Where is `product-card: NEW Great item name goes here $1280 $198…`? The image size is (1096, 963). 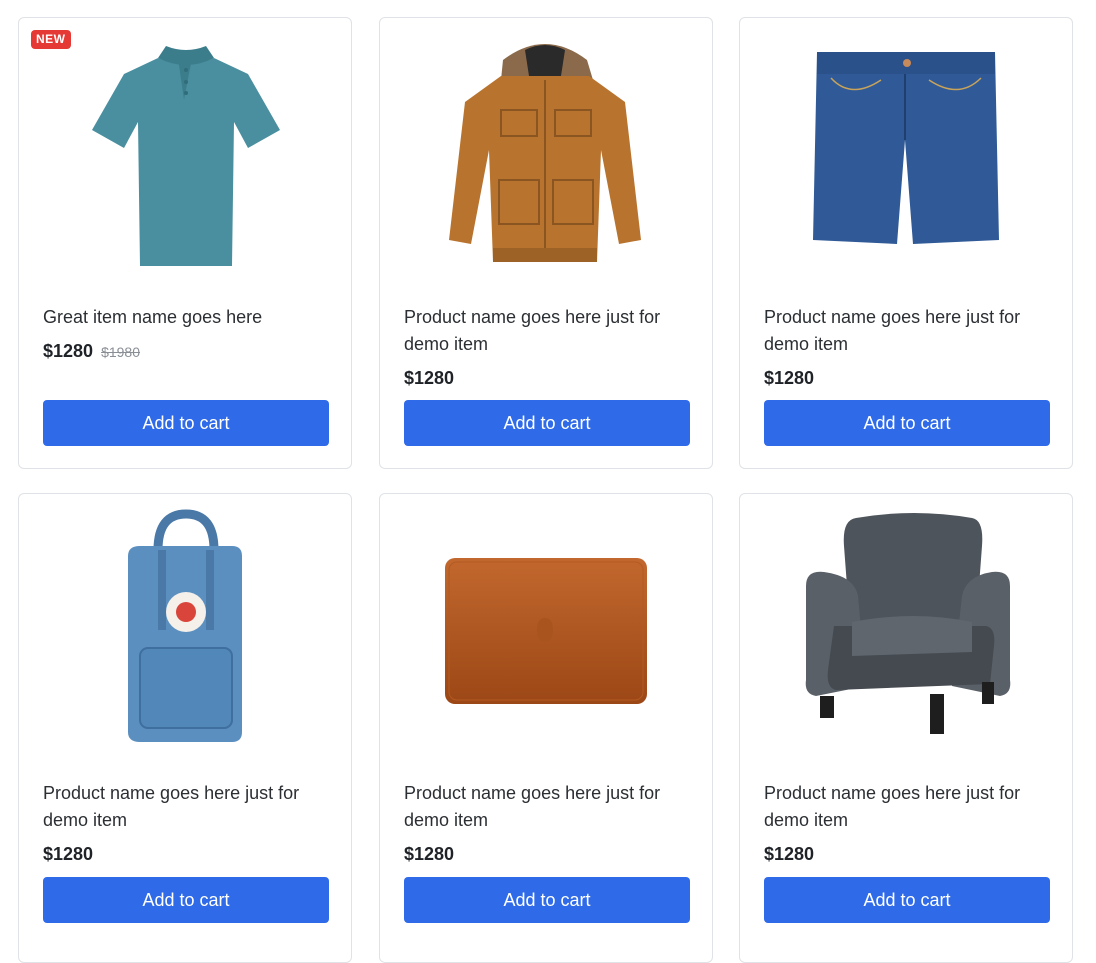
product-card: NEW Great item name goes here $1280 $198… is located at coordinates (185, 243).